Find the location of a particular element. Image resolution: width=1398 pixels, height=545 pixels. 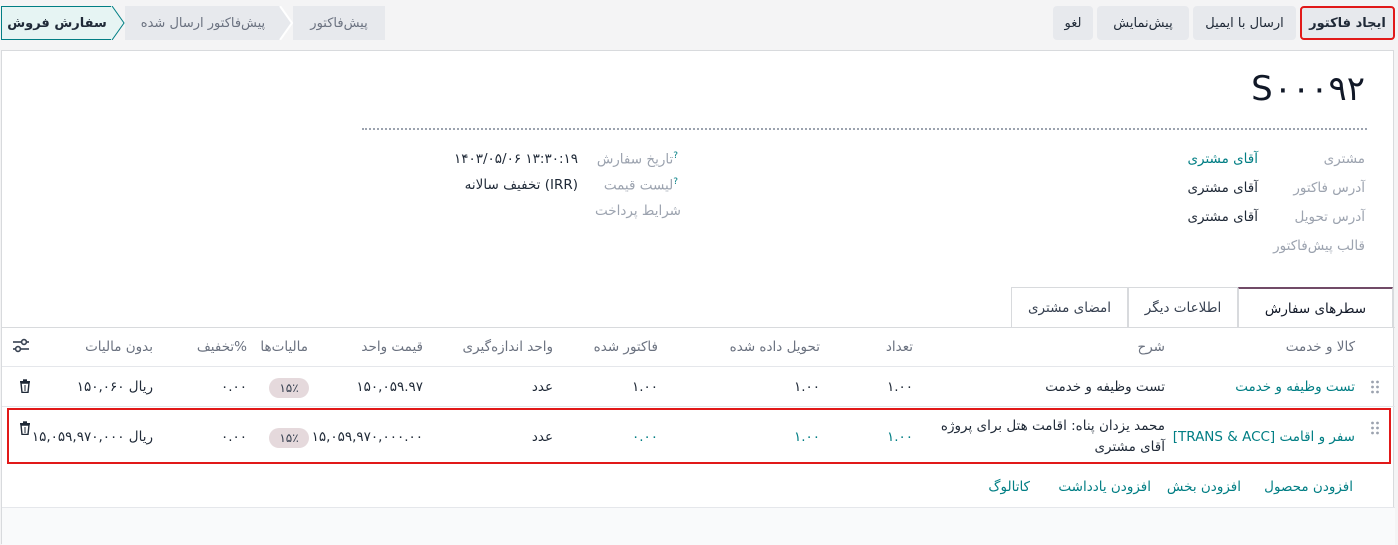

stage-sales-order: سفارش فروش is located at coordinates (57, 23).